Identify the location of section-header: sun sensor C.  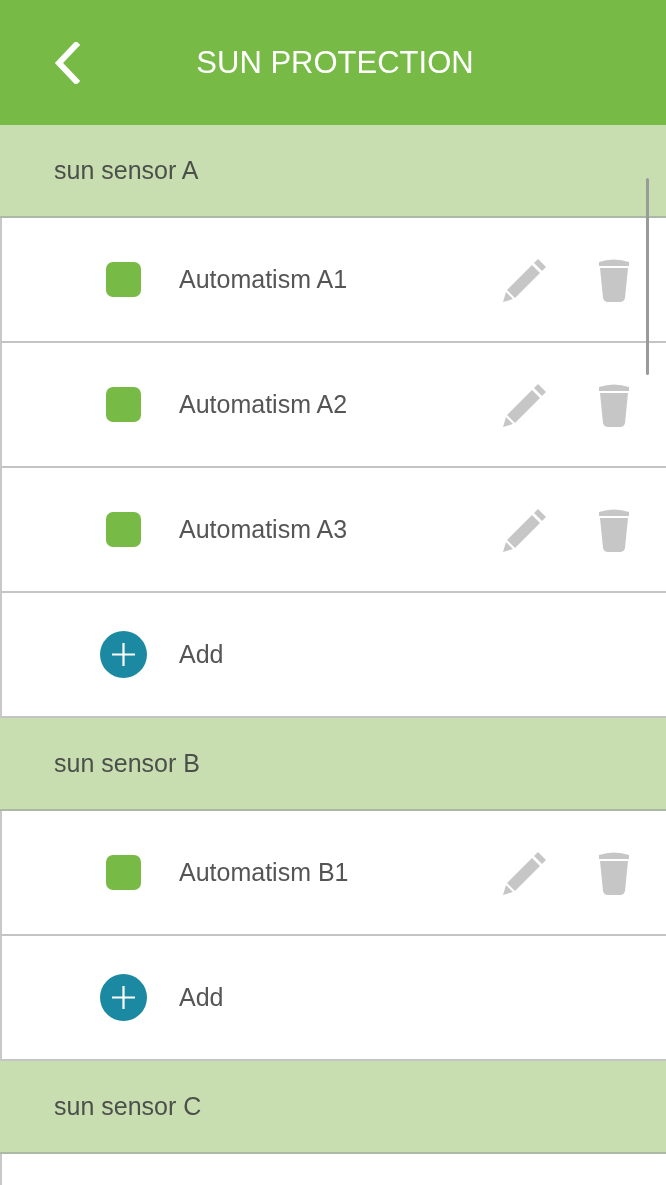
(333, 1107).